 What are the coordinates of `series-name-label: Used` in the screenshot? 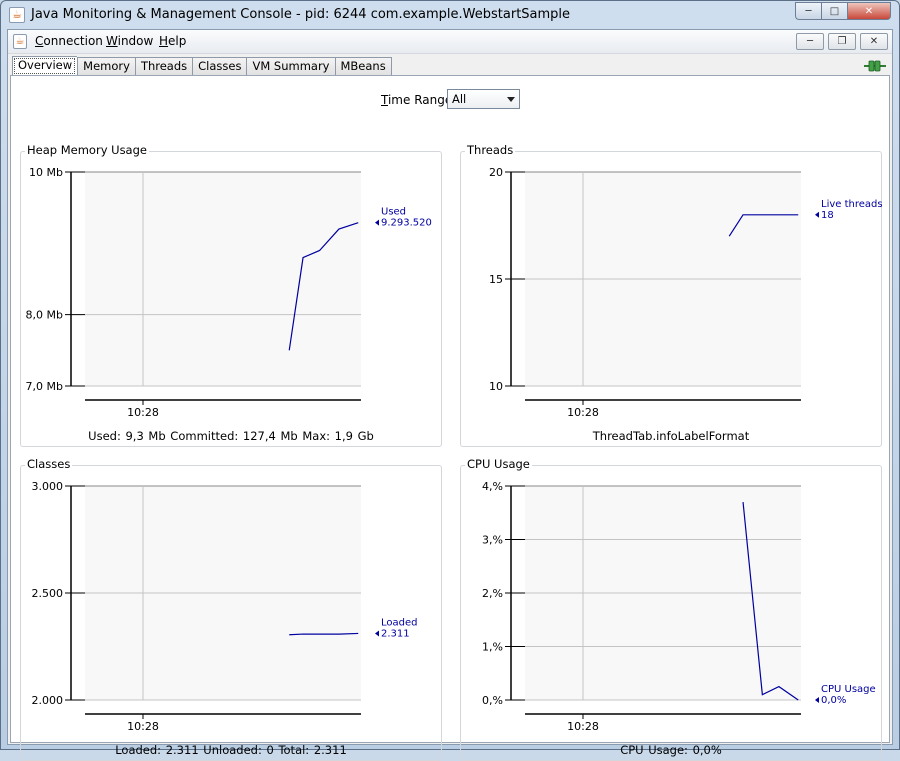 It's located at (393, 212).